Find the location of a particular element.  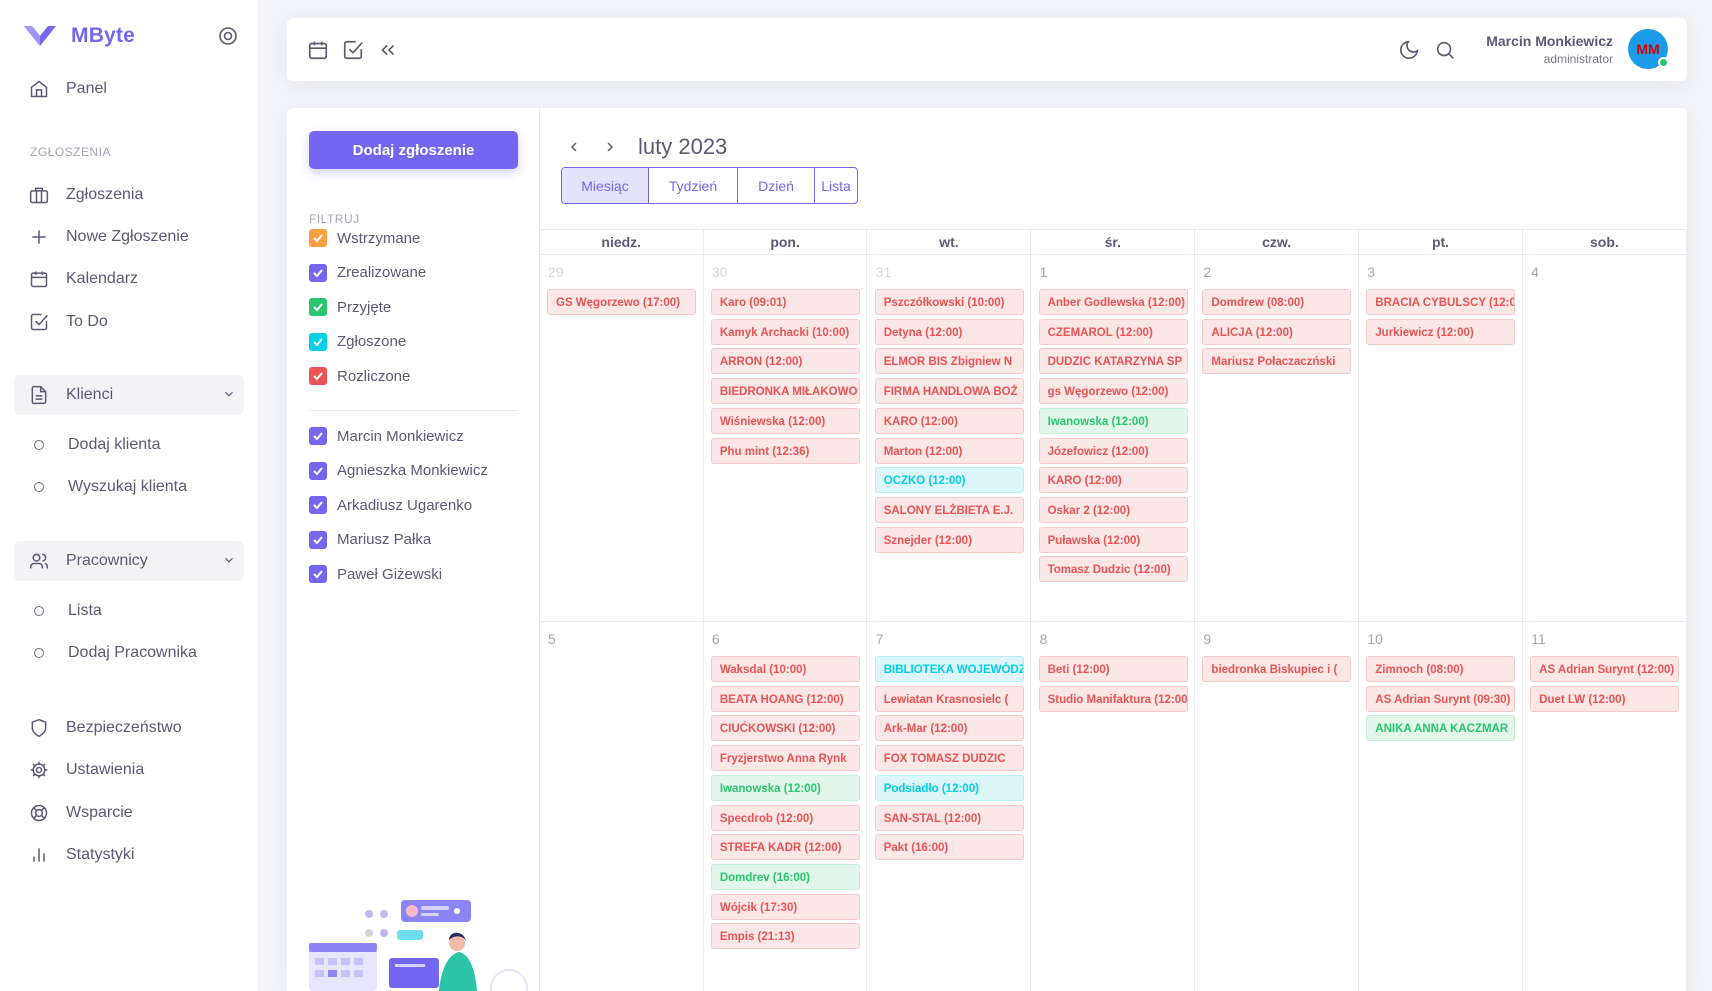

view-day-button: Dzień is located at coordinates (776, 185).